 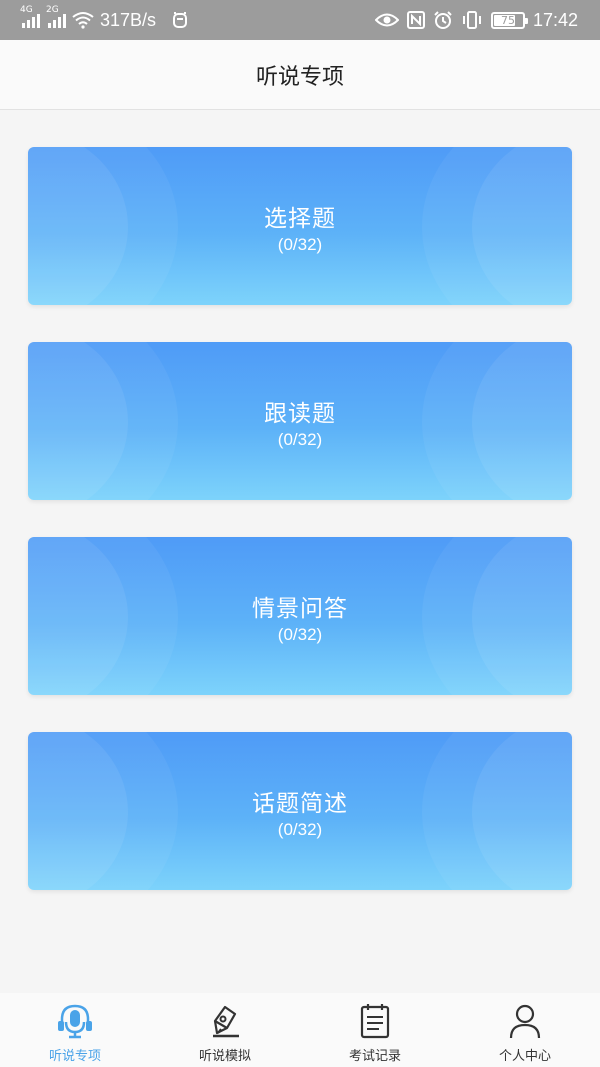 I want to click on card-situational-qa: 情景问答 (0/32), so click(x=300, y=616).